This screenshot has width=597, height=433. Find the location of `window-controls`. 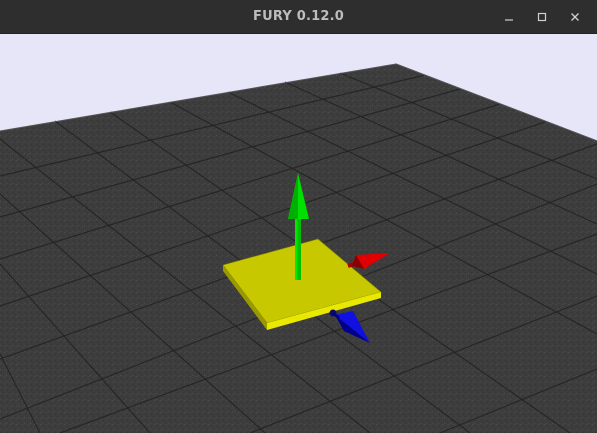

window-controls is located at coordinates (541, 17).